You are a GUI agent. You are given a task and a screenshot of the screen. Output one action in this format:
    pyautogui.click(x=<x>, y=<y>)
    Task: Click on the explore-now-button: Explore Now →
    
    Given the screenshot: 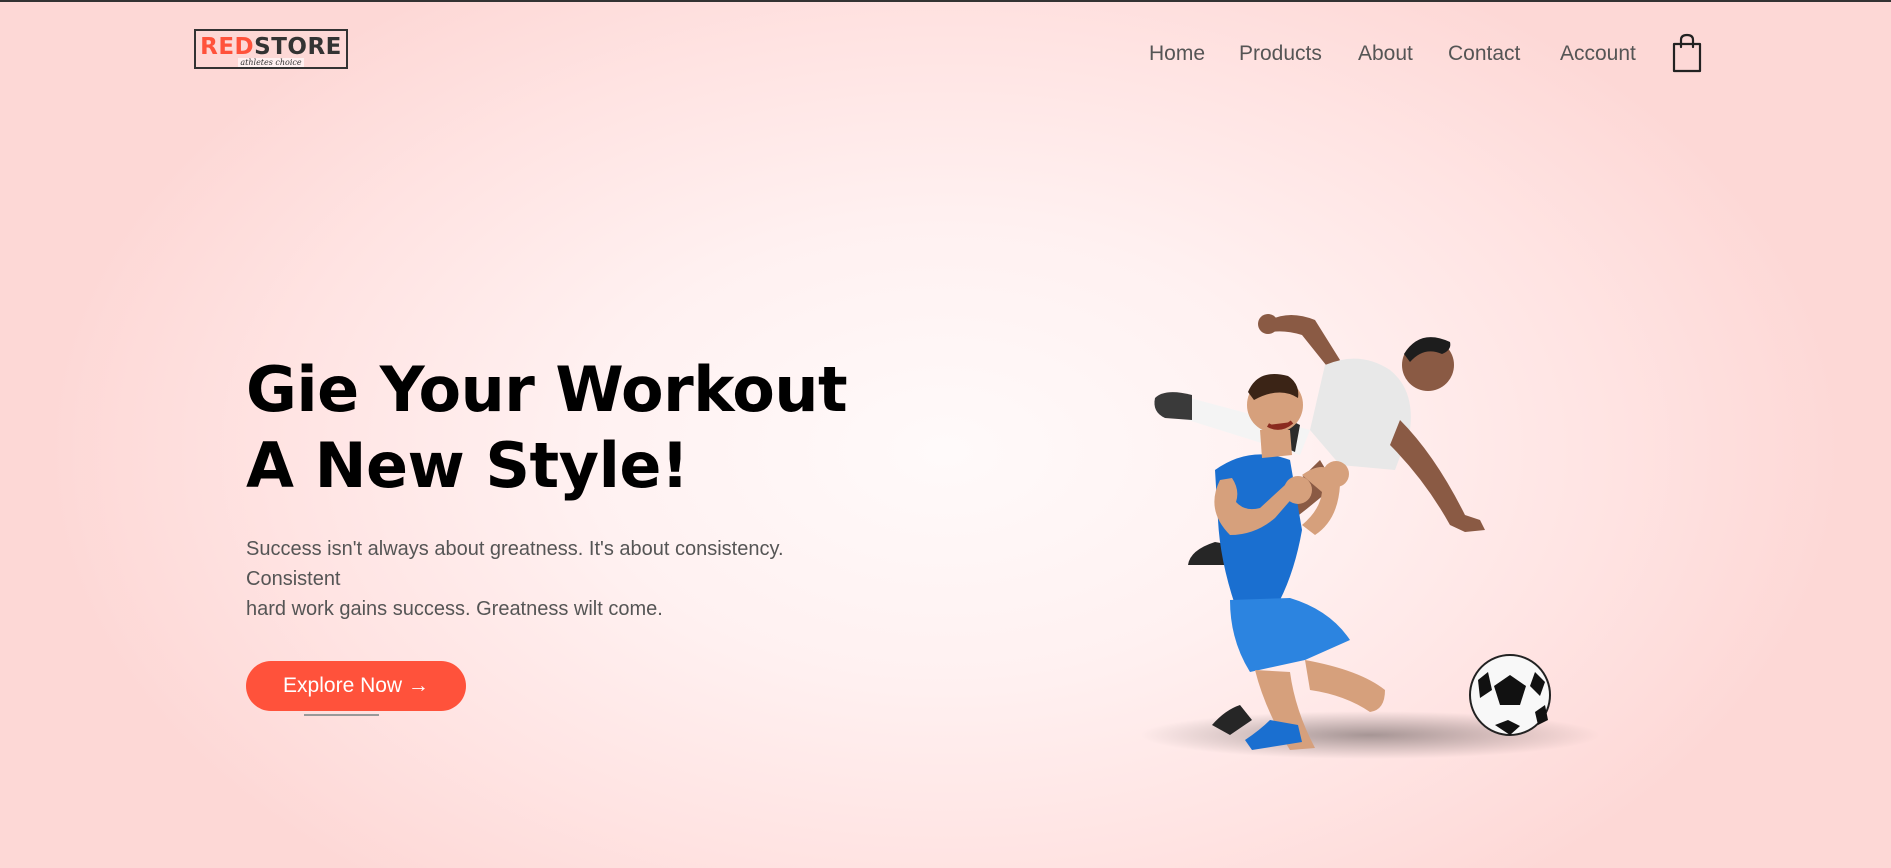 What is the action you would take?
    pyautogui.click(x=356, y=686)
    